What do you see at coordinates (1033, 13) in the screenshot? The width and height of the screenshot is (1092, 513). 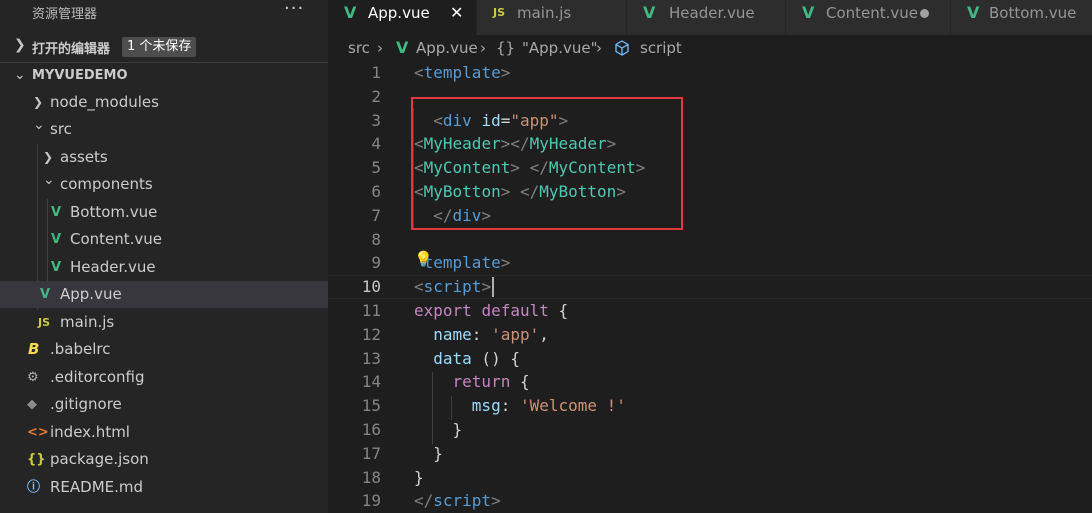 I see `tab-label: Bottom.vue` at bounding box center [1033, 13].